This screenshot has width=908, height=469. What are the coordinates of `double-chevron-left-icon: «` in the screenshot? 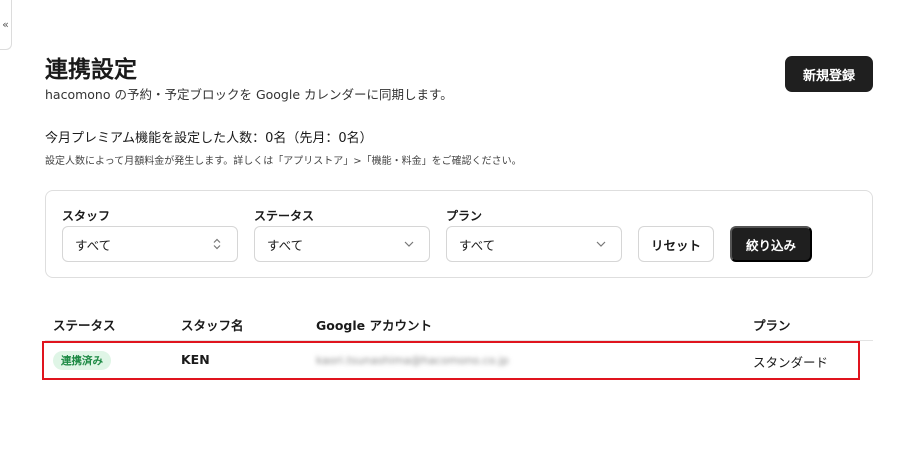 It's located at (5, 24).